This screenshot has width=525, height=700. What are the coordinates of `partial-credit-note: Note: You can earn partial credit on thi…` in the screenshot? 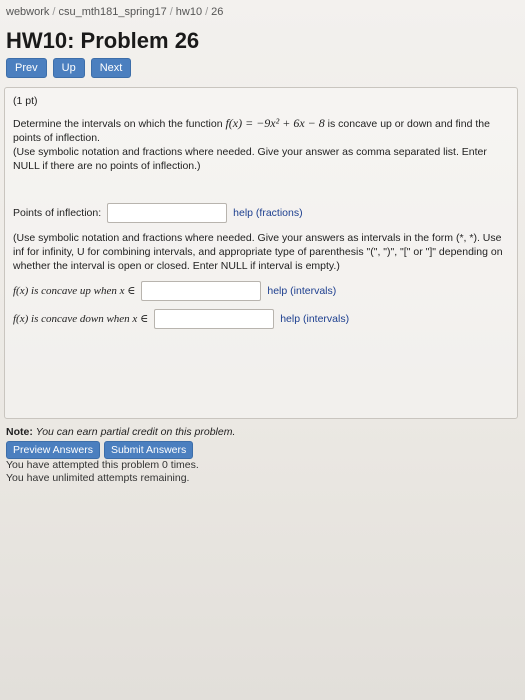 It's located at (120, 432).